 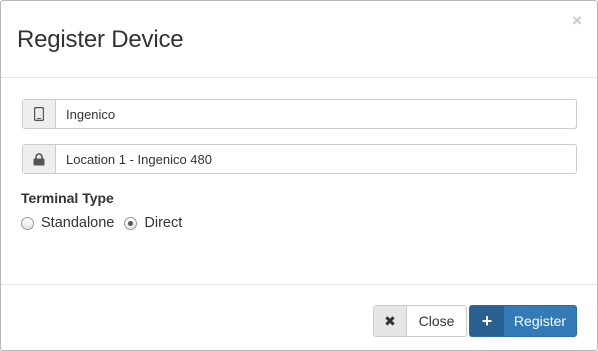 I want to click on device-name-group, so click(x=299, y=114).